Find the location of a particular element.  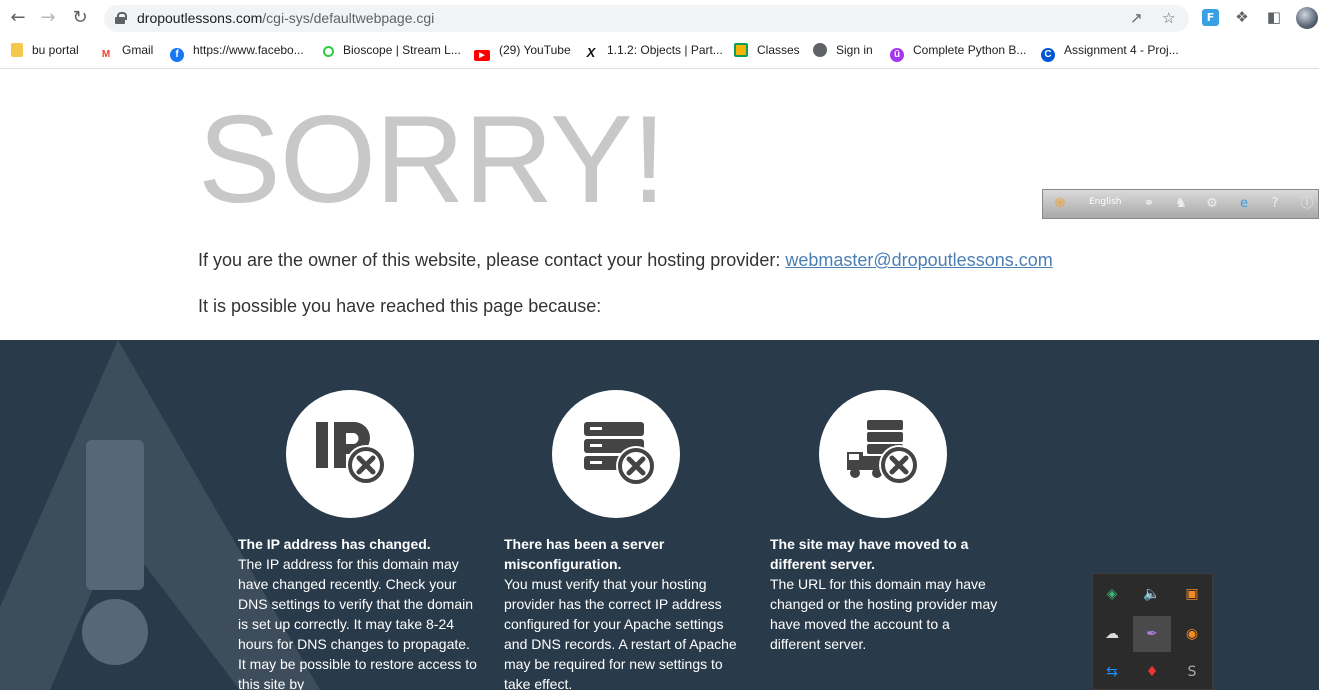

ip-error-icon is located at coordinates (350, 454).